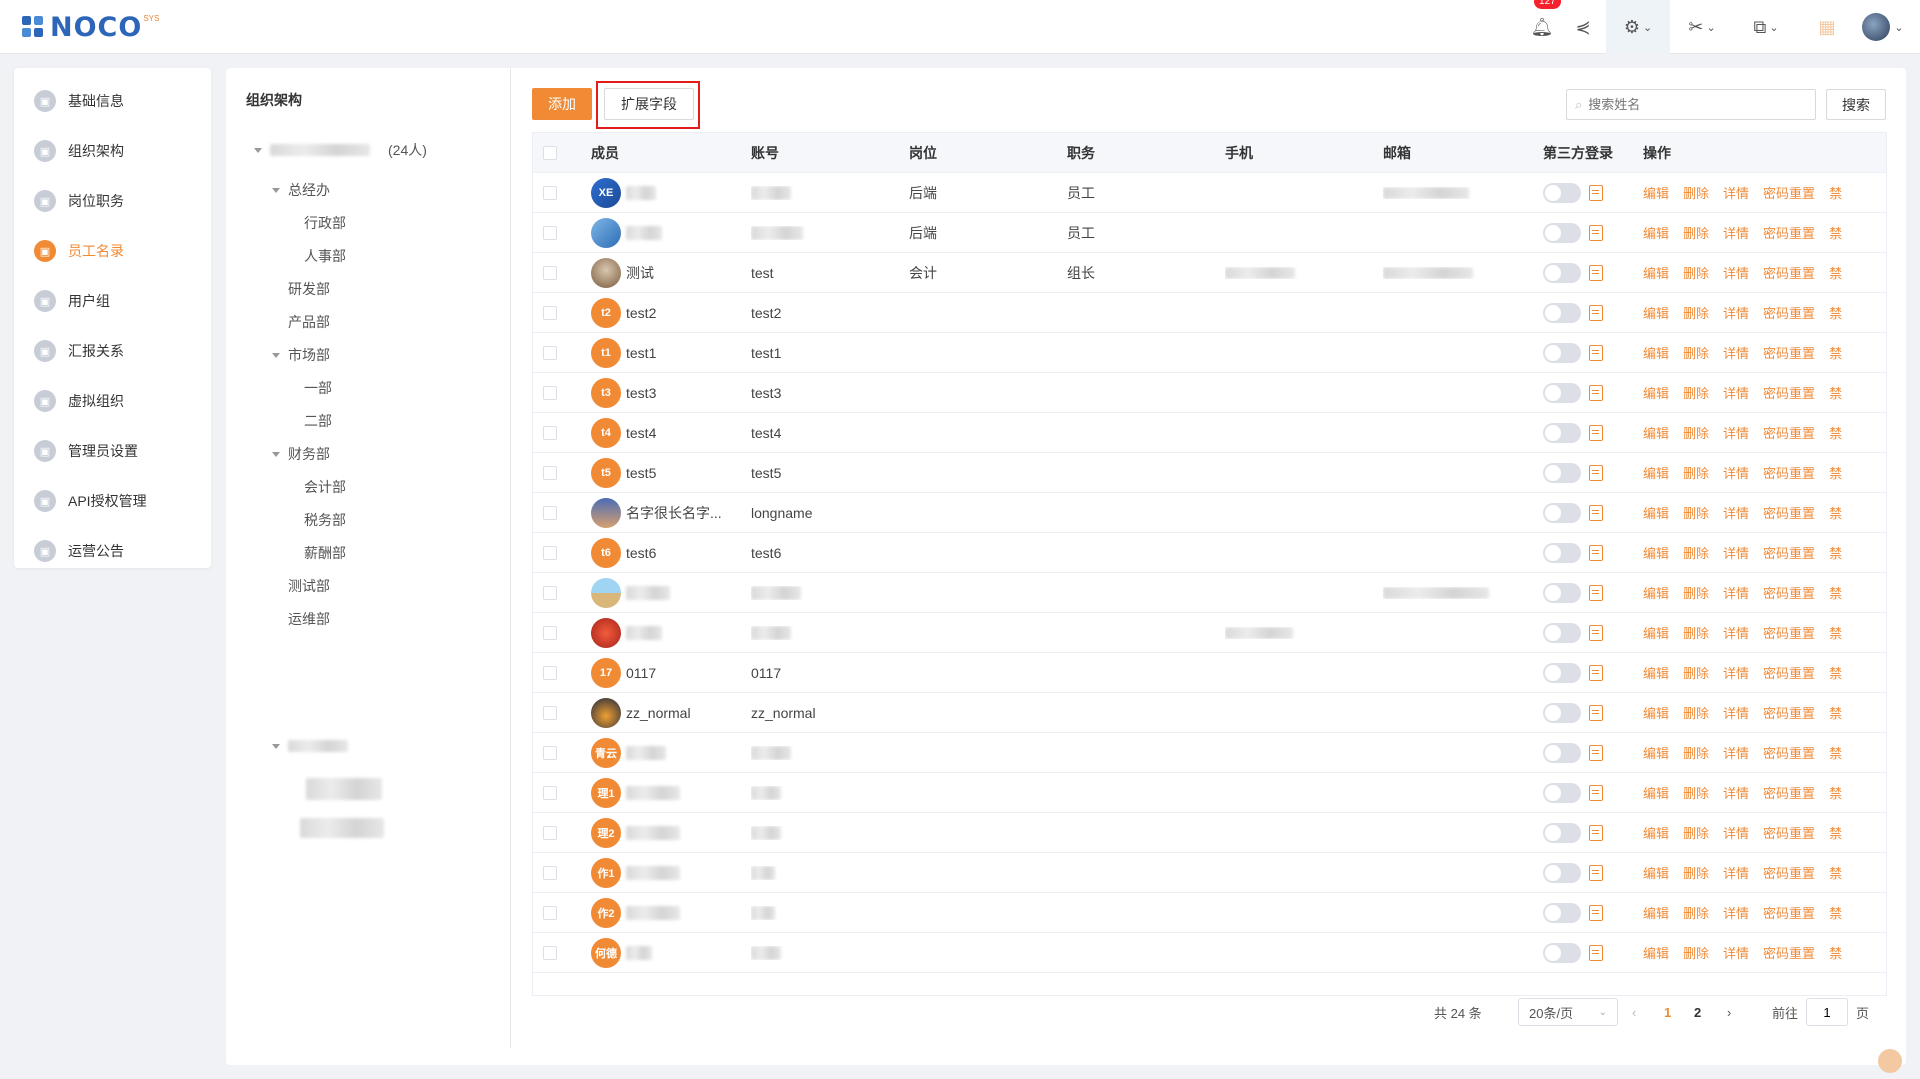  I want to click on tree-node: 一部, so click(318, 388).